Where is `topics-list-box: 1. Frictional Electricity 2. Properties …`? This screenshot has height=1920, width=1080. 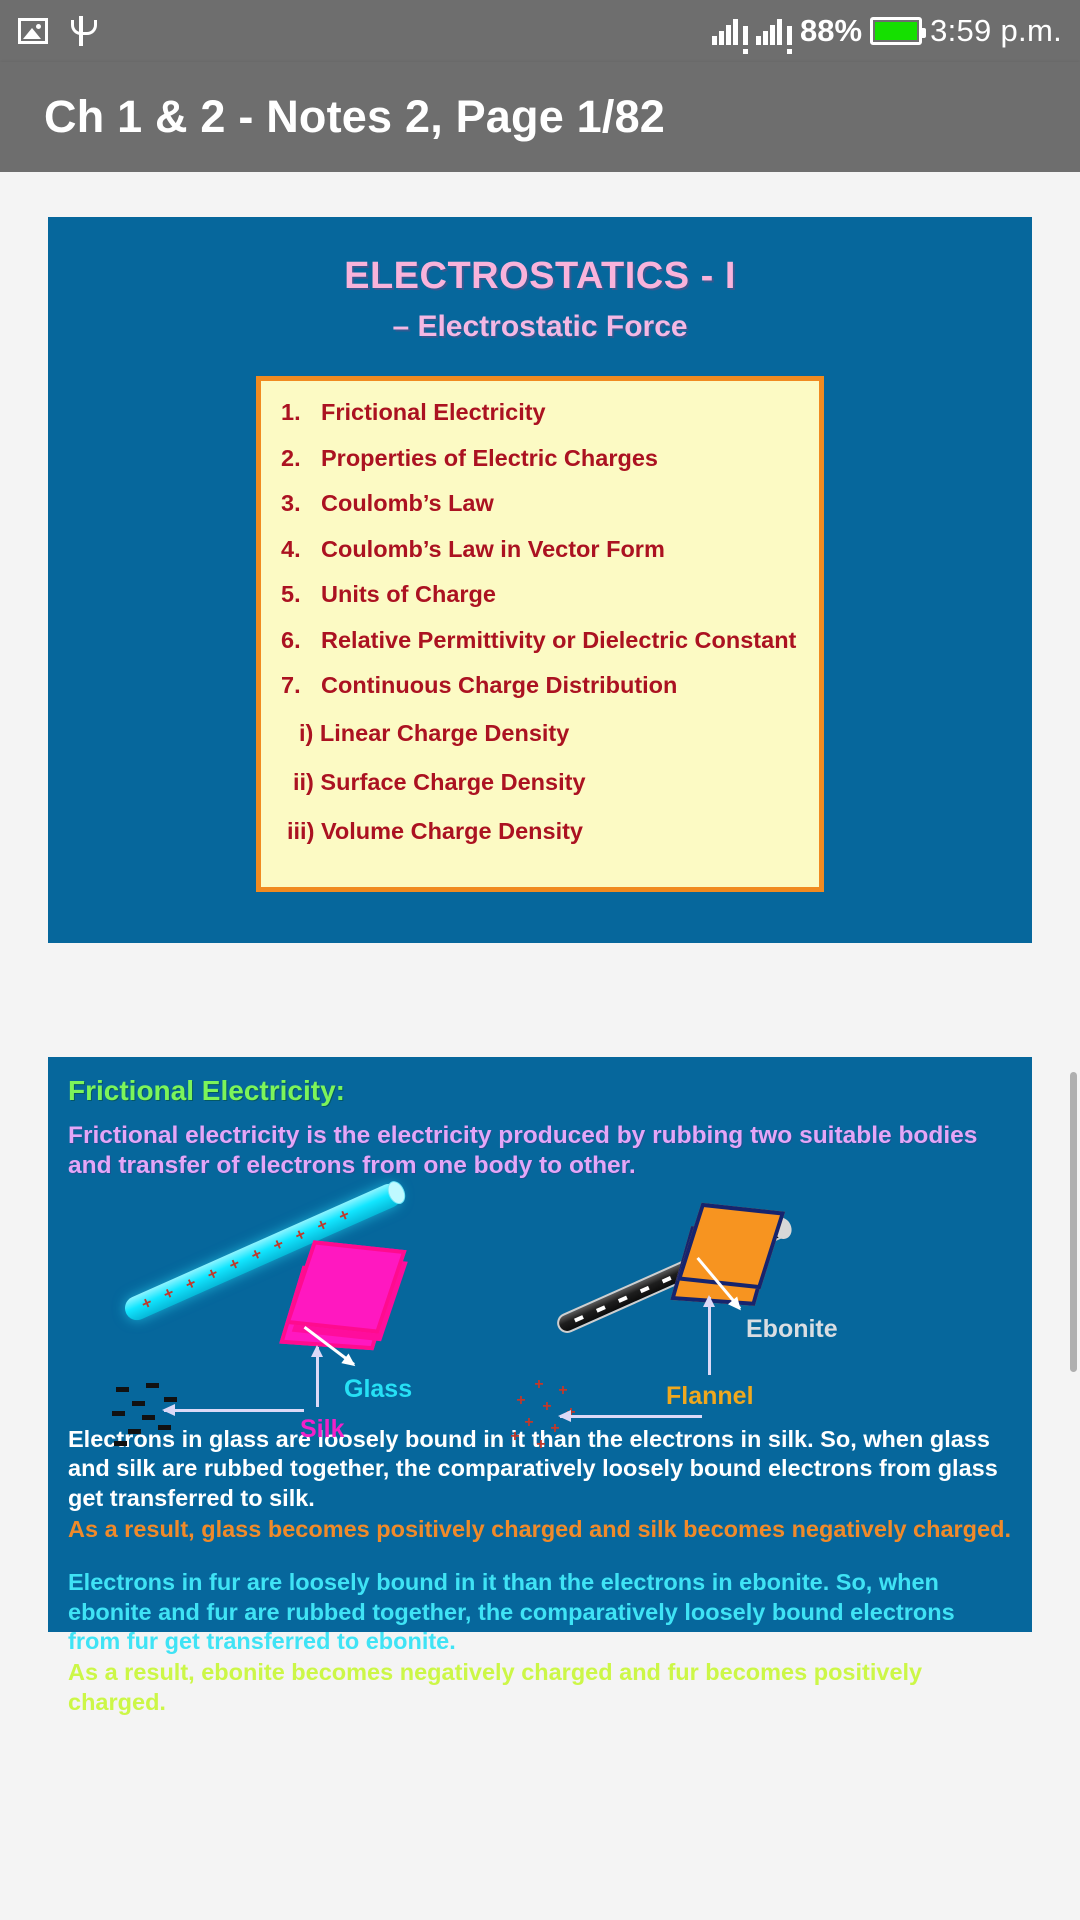 topics-list-box: 1. Frictional Electricity 2. Properties … is located at coordinates (540, 634).